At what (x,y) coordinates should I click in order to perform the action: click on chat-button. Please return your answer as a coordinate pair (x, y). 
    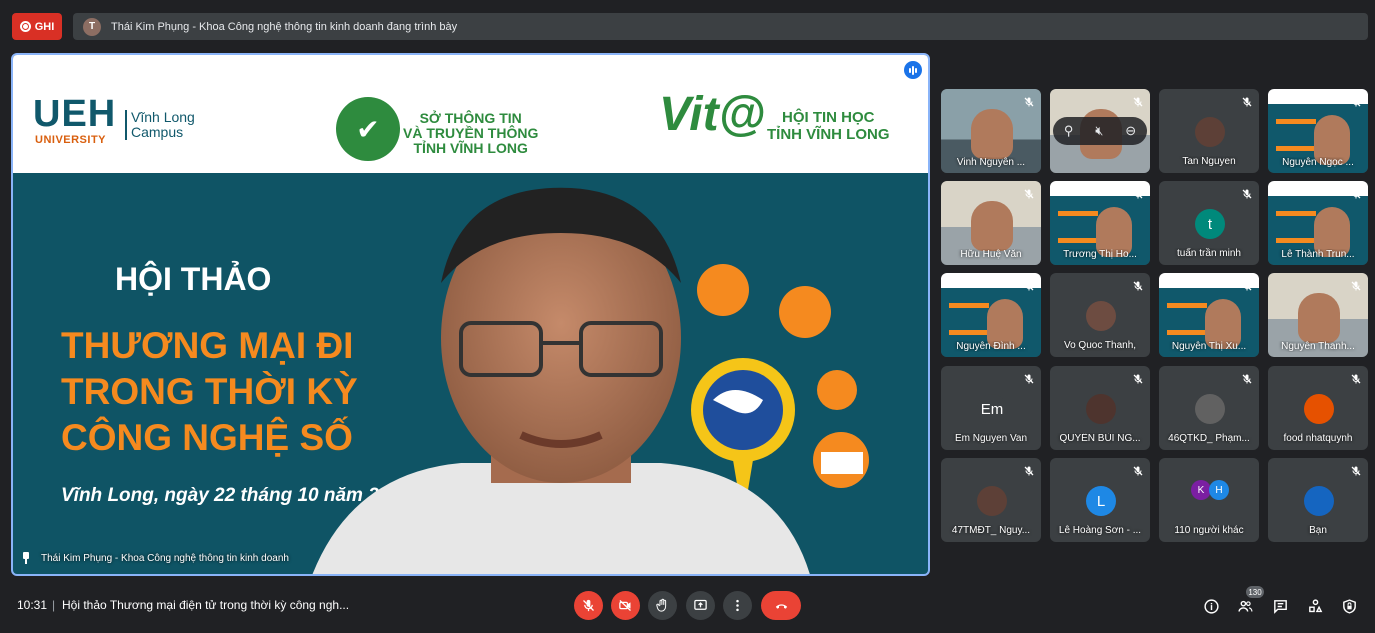
    Looking at the image, I should click on (1280, 606).